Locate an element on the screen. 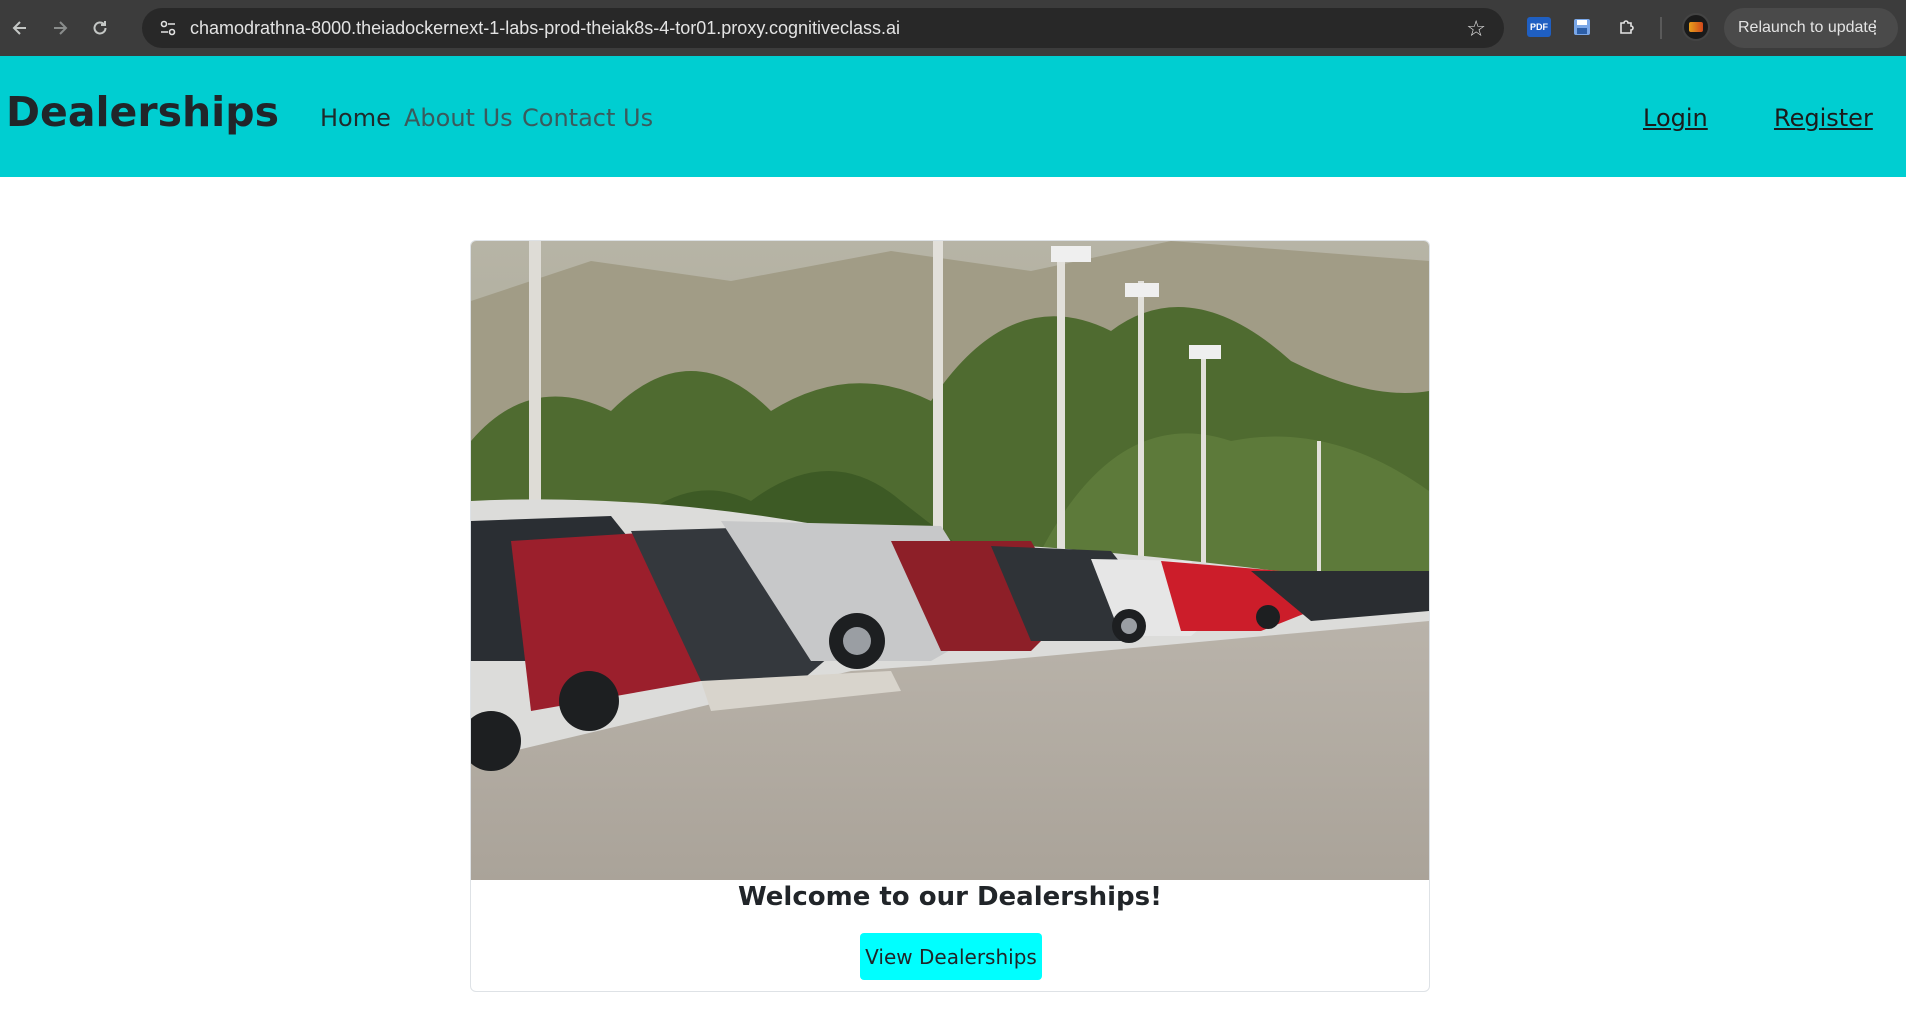  nav-home: Home is located at coordinates (355, 118).